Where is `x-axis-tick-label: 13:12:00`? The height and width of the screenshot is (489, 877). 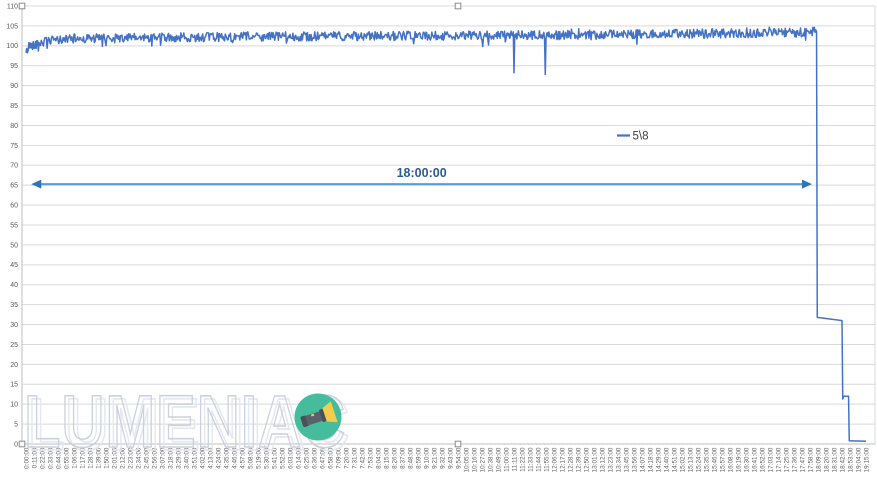 x-axis-tick-label: 13:12:00 is located at coordinates (602, 459).